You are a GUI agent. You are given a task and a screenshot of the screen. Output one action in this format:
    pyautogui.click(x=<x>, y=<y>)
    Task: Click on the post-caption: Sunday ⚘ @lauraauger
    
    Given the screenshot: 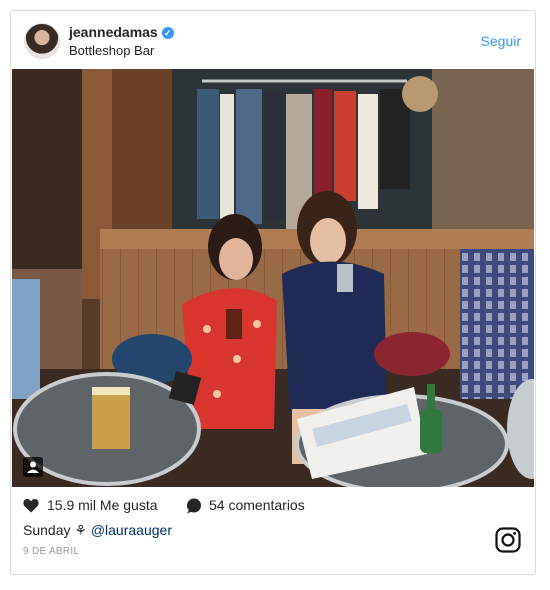 What is the action you would take?
    pyautogui.click(x=97, y=530)
    